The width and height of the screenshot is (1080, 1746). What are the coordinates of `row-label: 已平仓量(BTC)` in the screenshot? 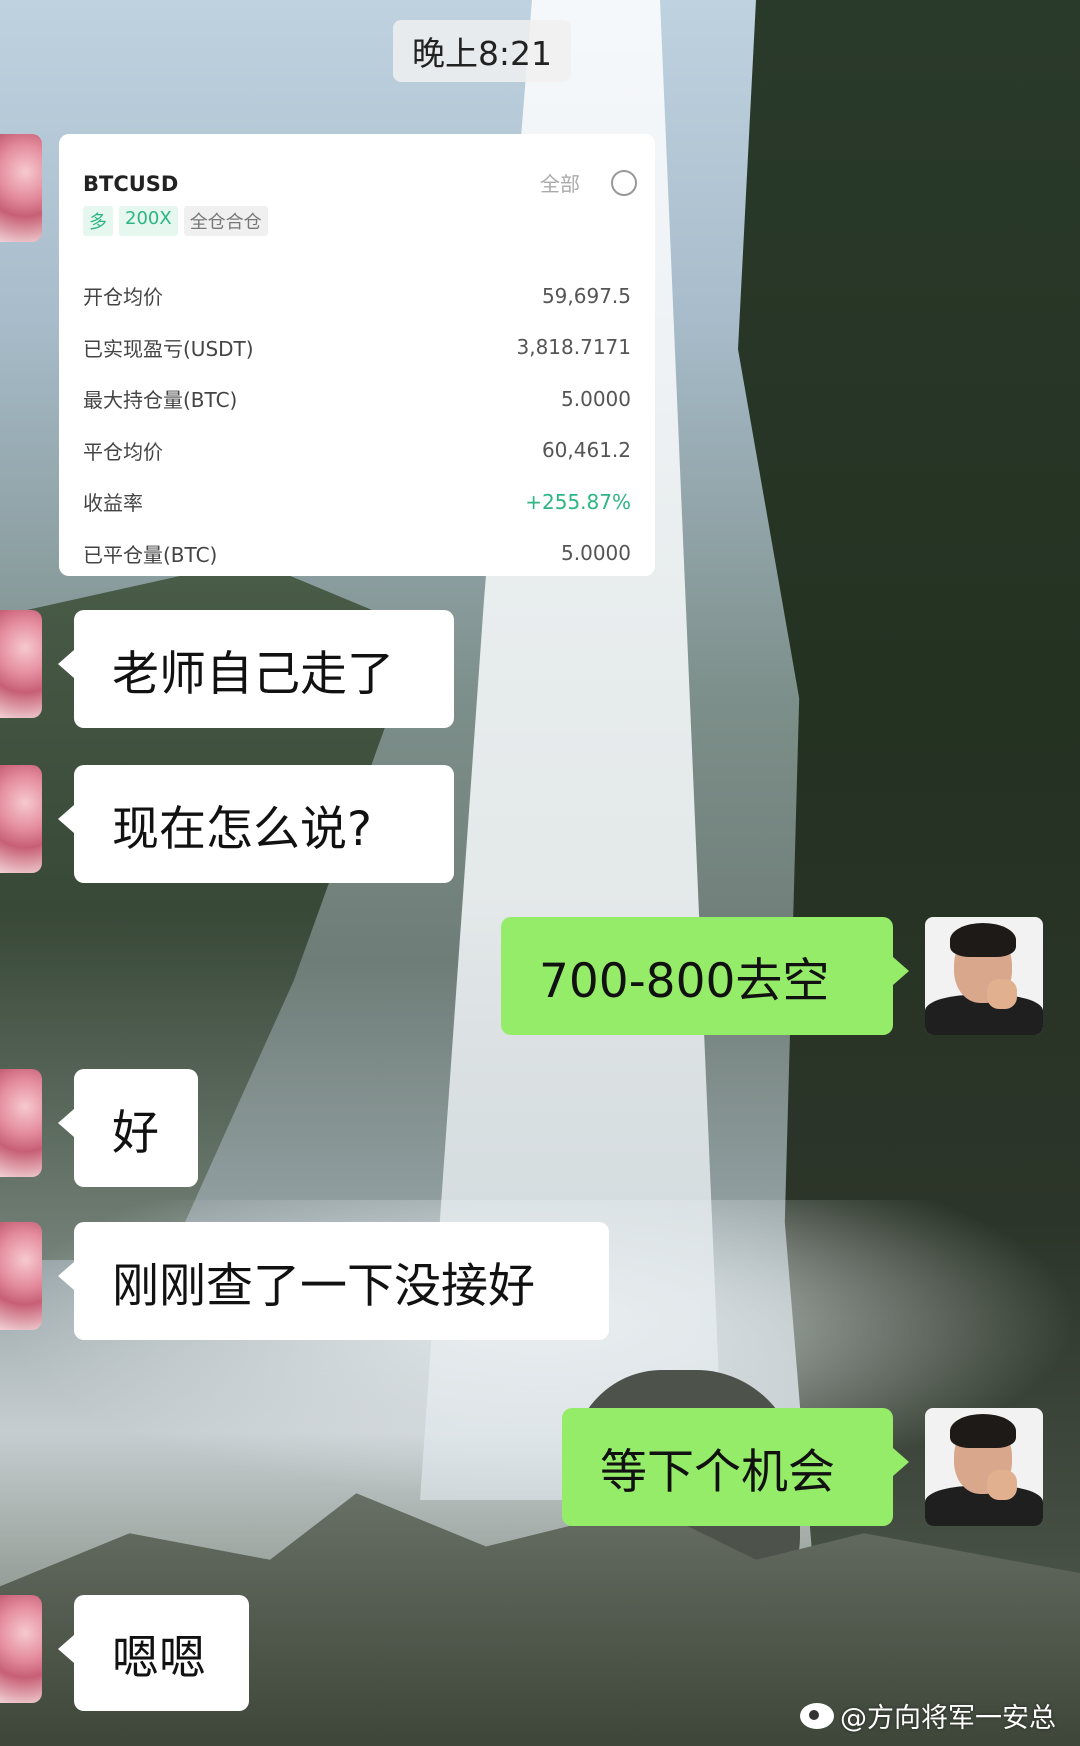 It's located at (150, 554).